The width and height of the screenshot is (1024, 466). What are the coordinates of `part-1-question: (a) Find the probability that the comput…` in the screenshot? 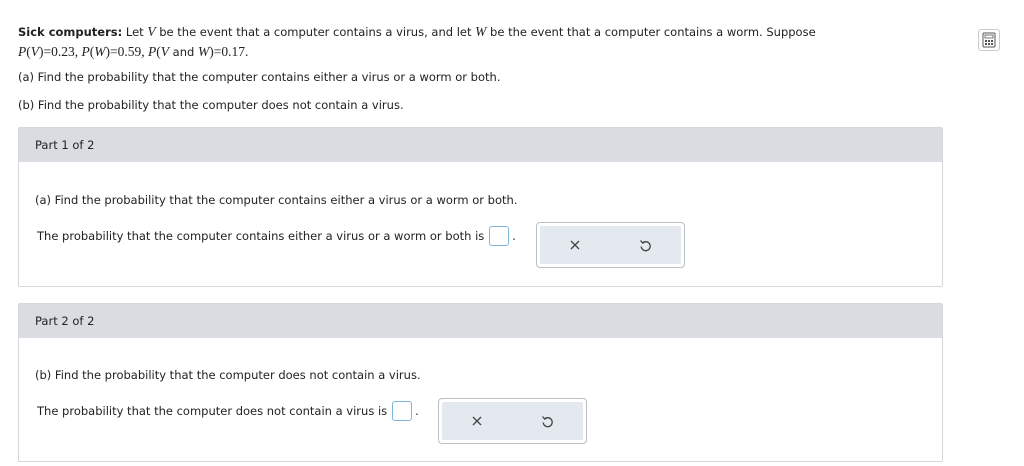 It's located at (276, 200).